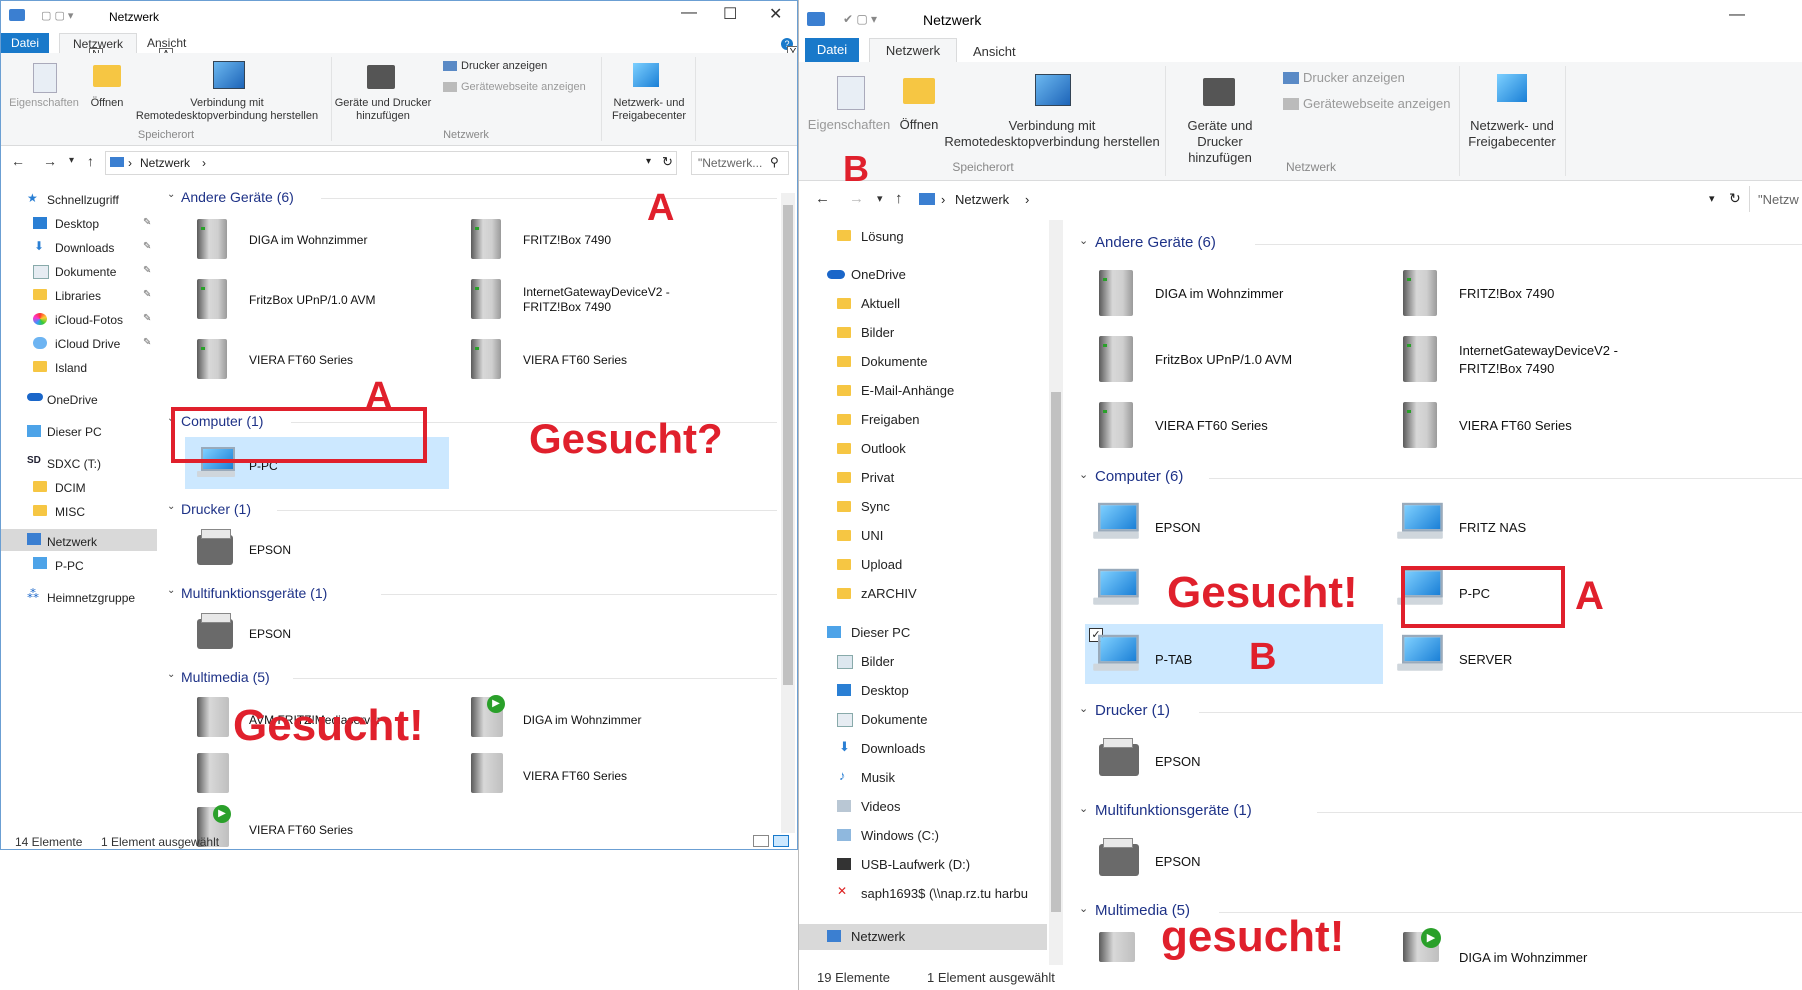 The width and height of the screenshot is (1802, 990). Describe the element at coordinates (890, 419) in the screenshot. I see `nav-freigaben: Freigaben` at that location.